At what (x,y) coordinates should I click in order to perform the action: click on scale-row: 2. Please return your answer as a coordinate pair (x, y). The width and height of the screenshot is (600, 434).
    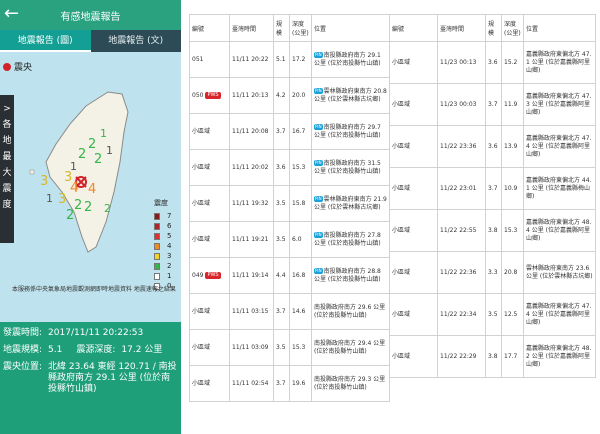
    Looking at the image, I should click on (167, 266).